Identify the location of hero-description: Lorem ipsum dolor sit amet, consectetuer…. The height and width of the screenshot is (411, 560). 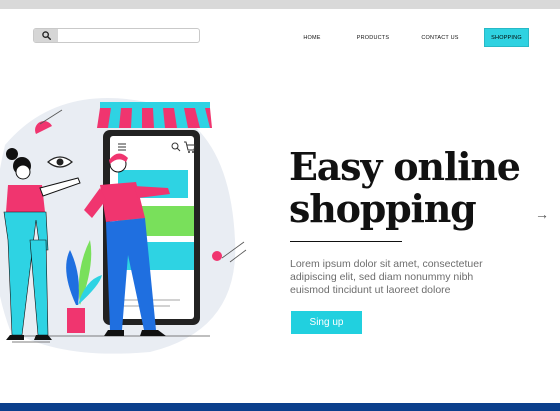
(386, 277).